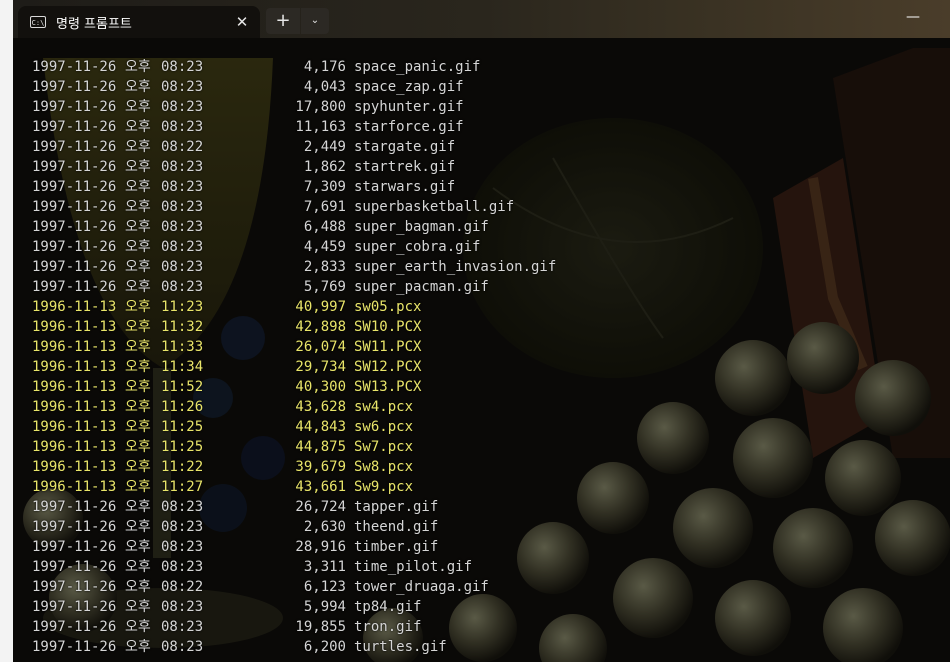  Describe the element at coordinates (320, 387) in the screenshot. I see `file-size: 40,300` at that location.